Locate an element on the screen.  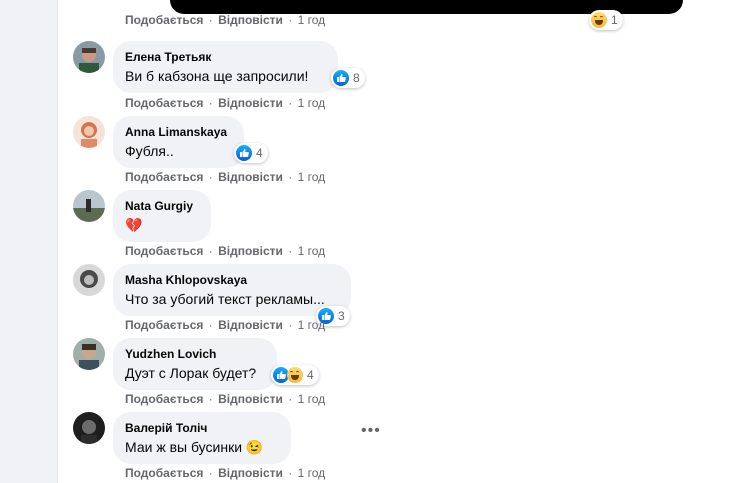
comment-bubble: Елена Третьяк Ви б кабзона ще запросили! is located at coordinates (225, 67).